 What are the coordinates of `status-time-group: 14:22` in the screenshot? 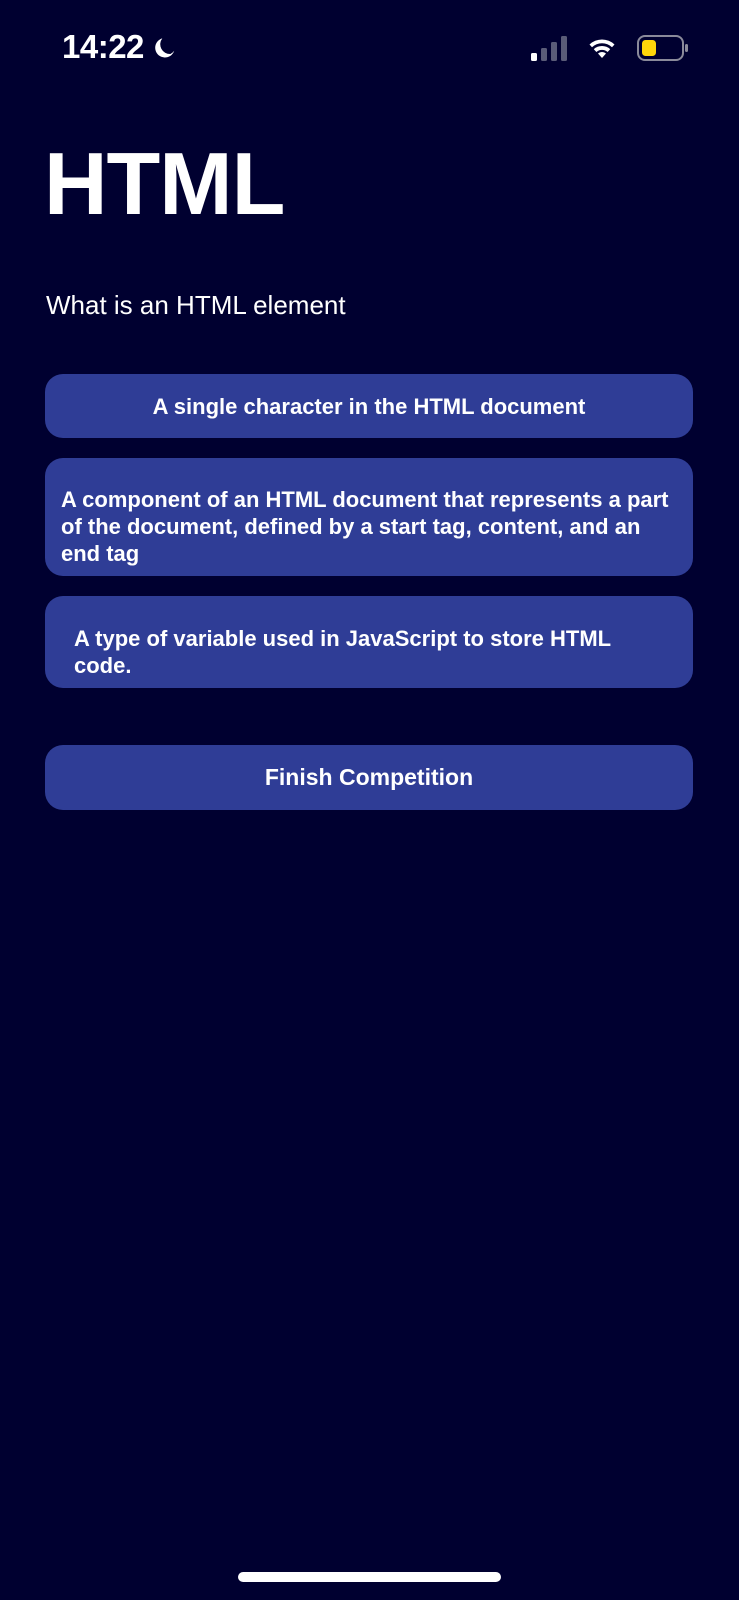 It's located at (120, 47).